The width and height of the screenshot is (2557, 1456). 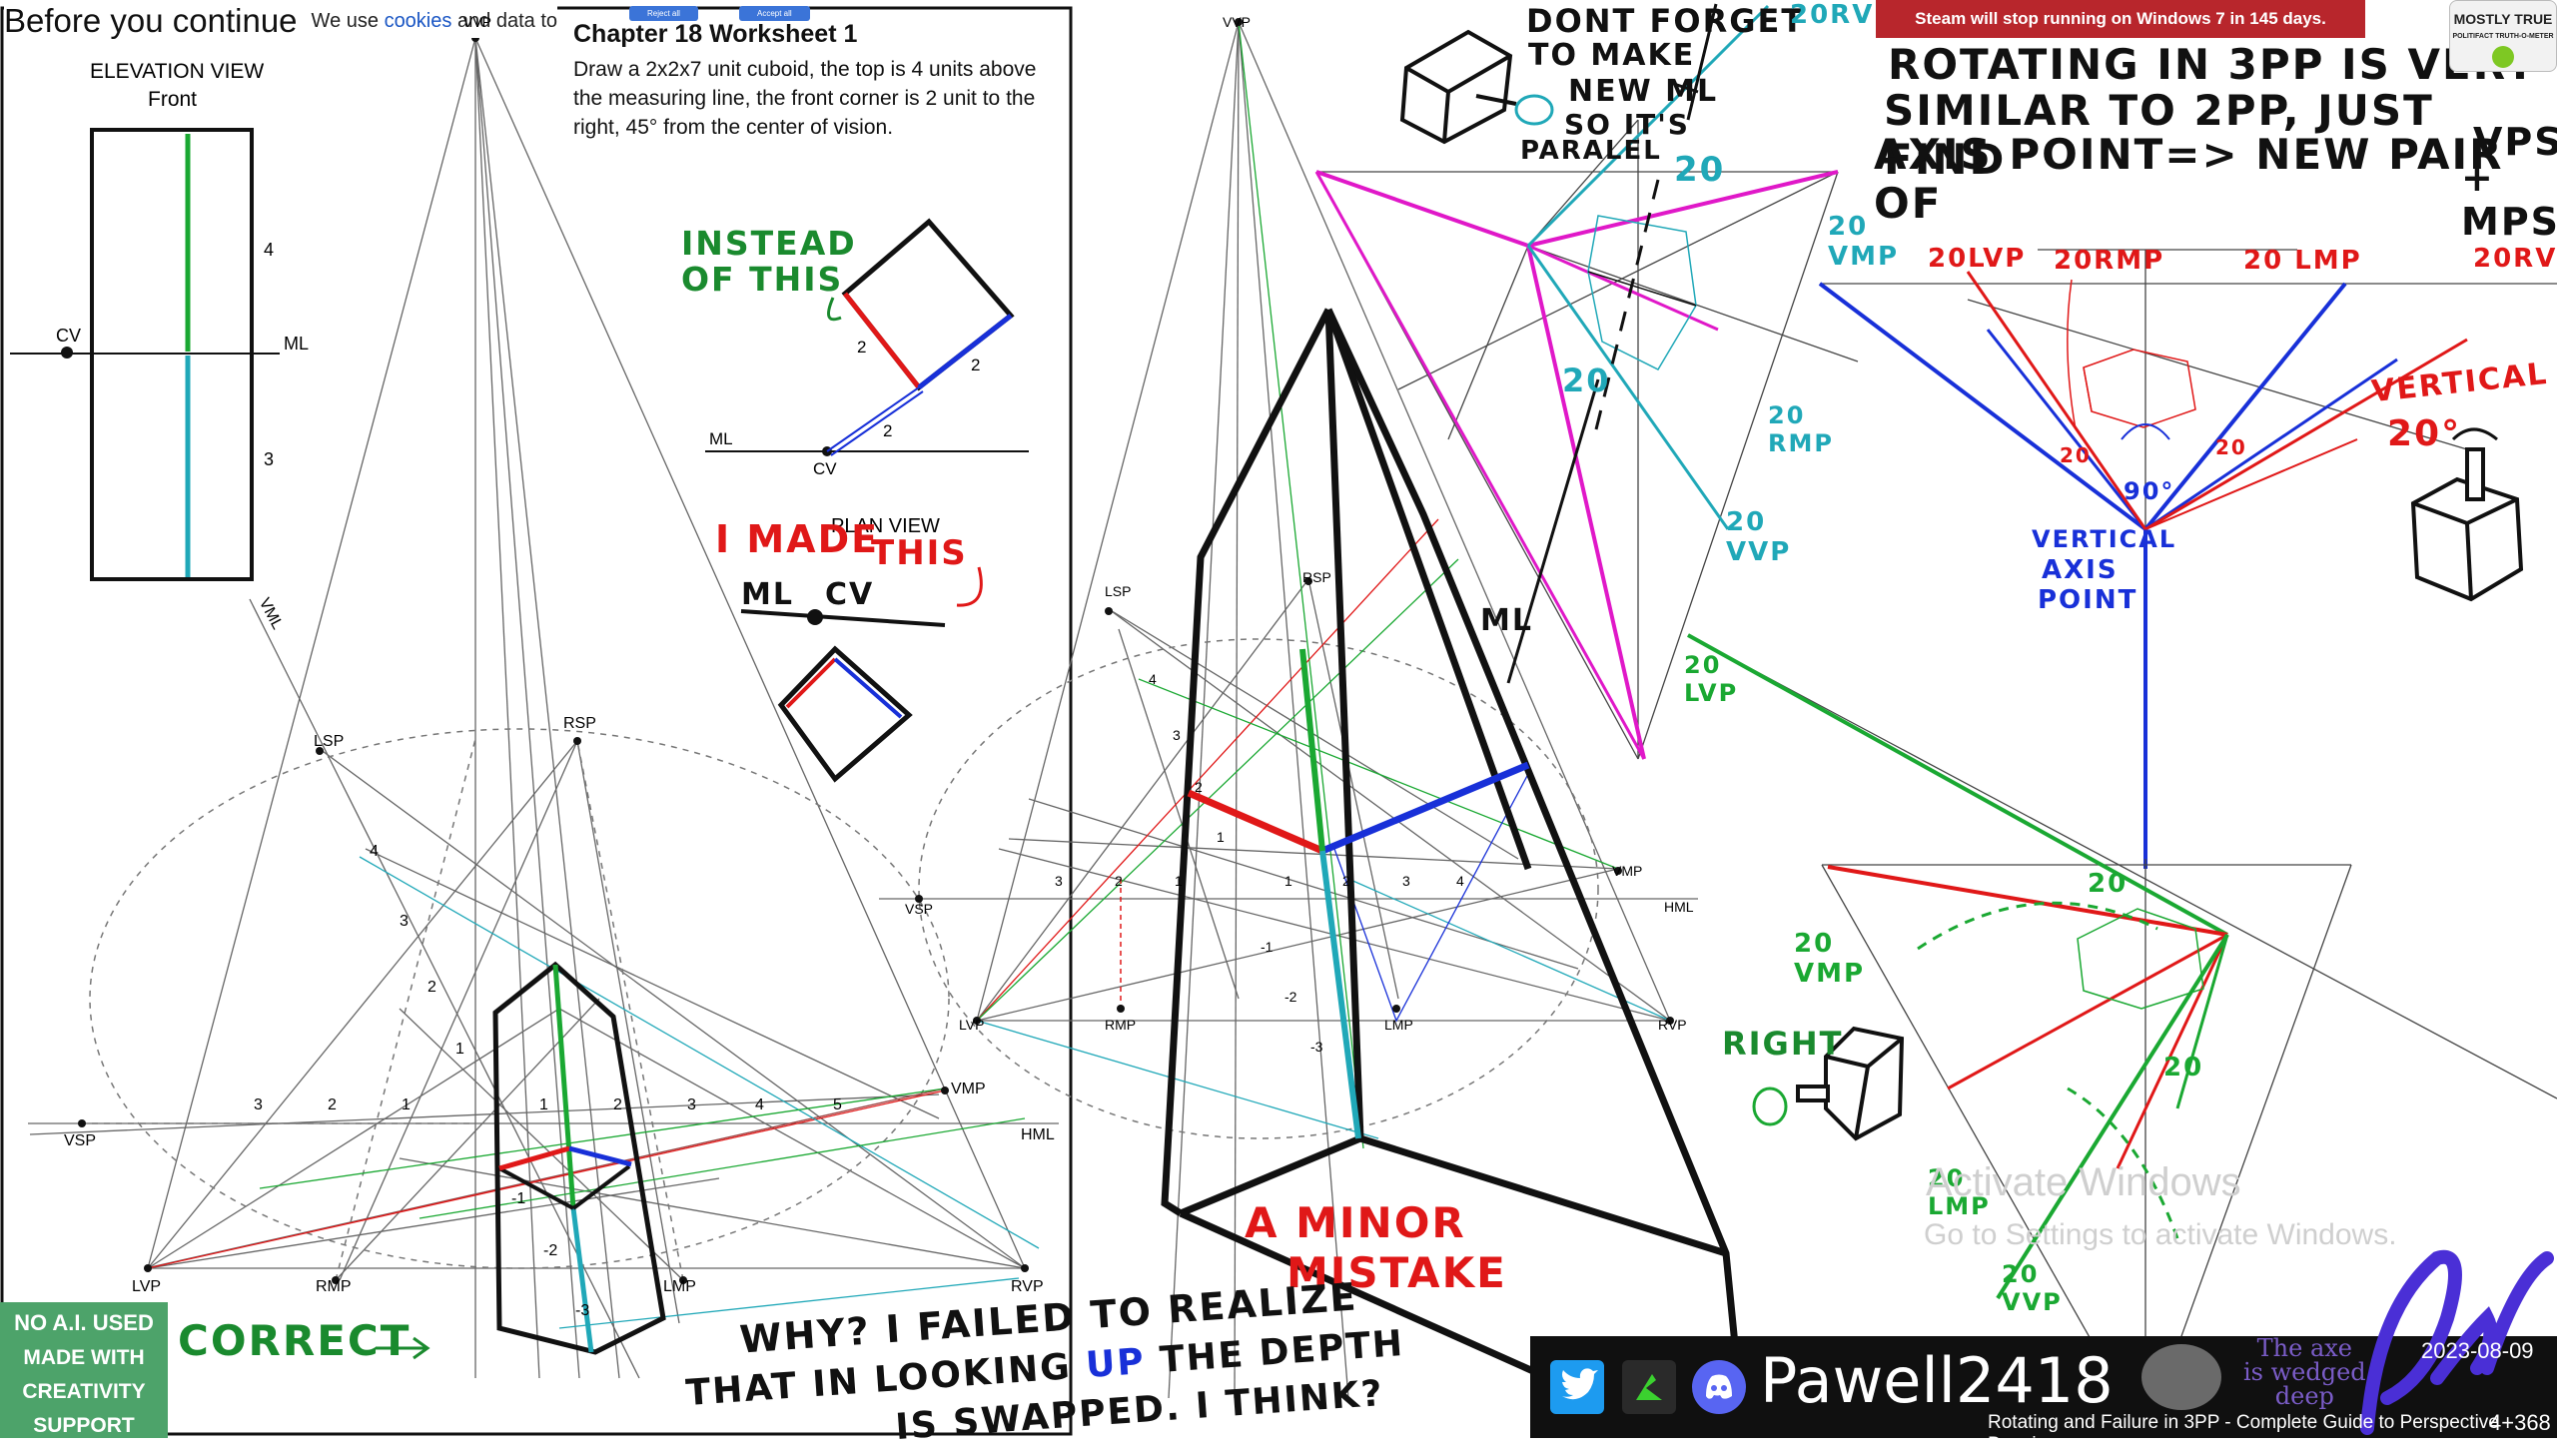 What do you see at coordinates (2520, 1422) in the screenshot?
I see `stream-counter: 4+368` at bounding box center [2520, 1422].